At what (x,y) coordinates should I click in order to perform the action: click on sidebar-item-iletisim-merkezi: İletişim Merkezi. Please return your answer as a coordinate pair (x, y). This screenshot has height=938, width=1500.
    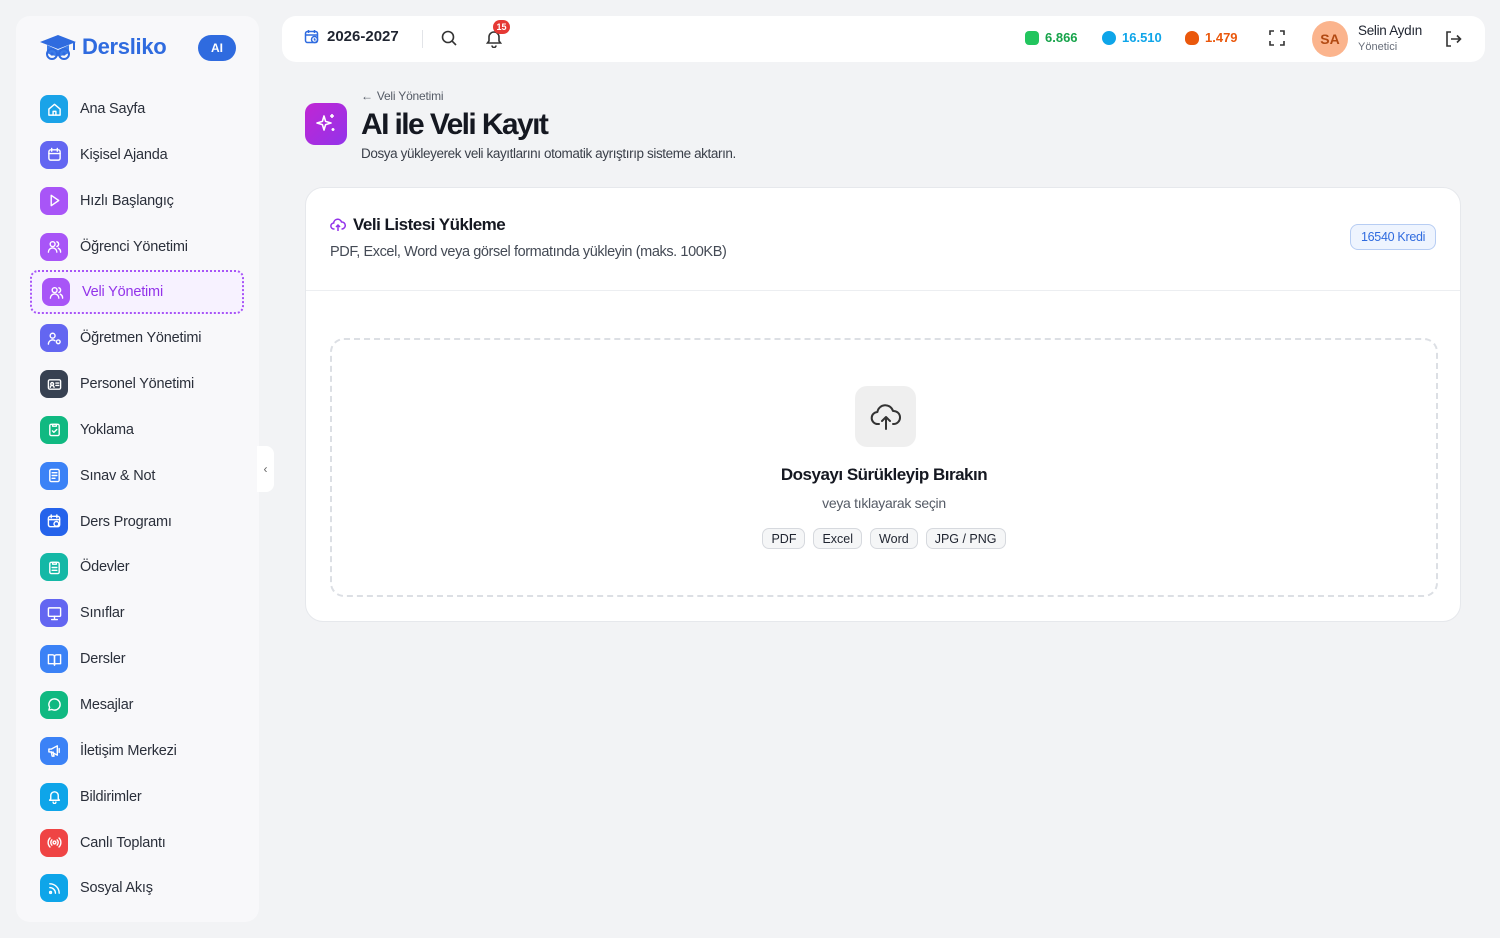
    Looking at the image, I should click on (137, 751).